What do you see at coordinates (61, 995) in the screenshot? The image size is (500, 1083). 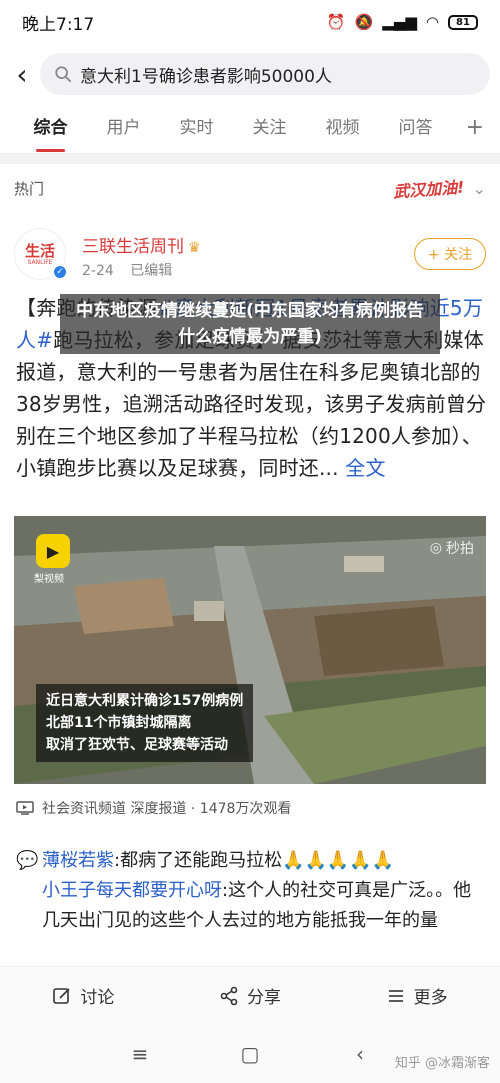 I see `edit-icon` at bounding box center [61, 995].